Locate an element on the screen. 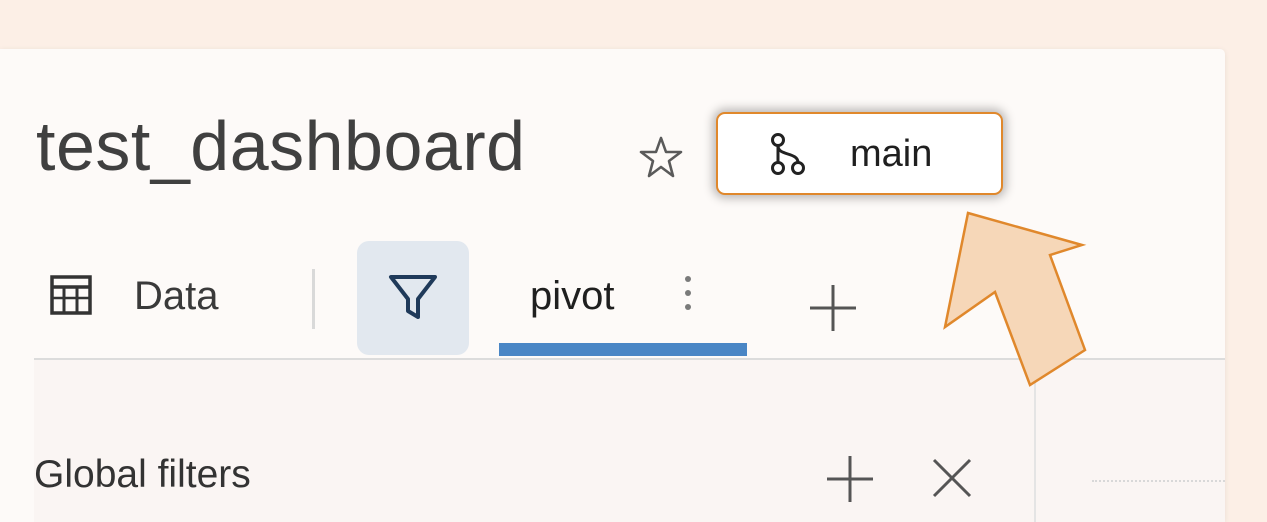 This screenshot has height=522, width=1267. table-icon is located at coordinates (71, 295).